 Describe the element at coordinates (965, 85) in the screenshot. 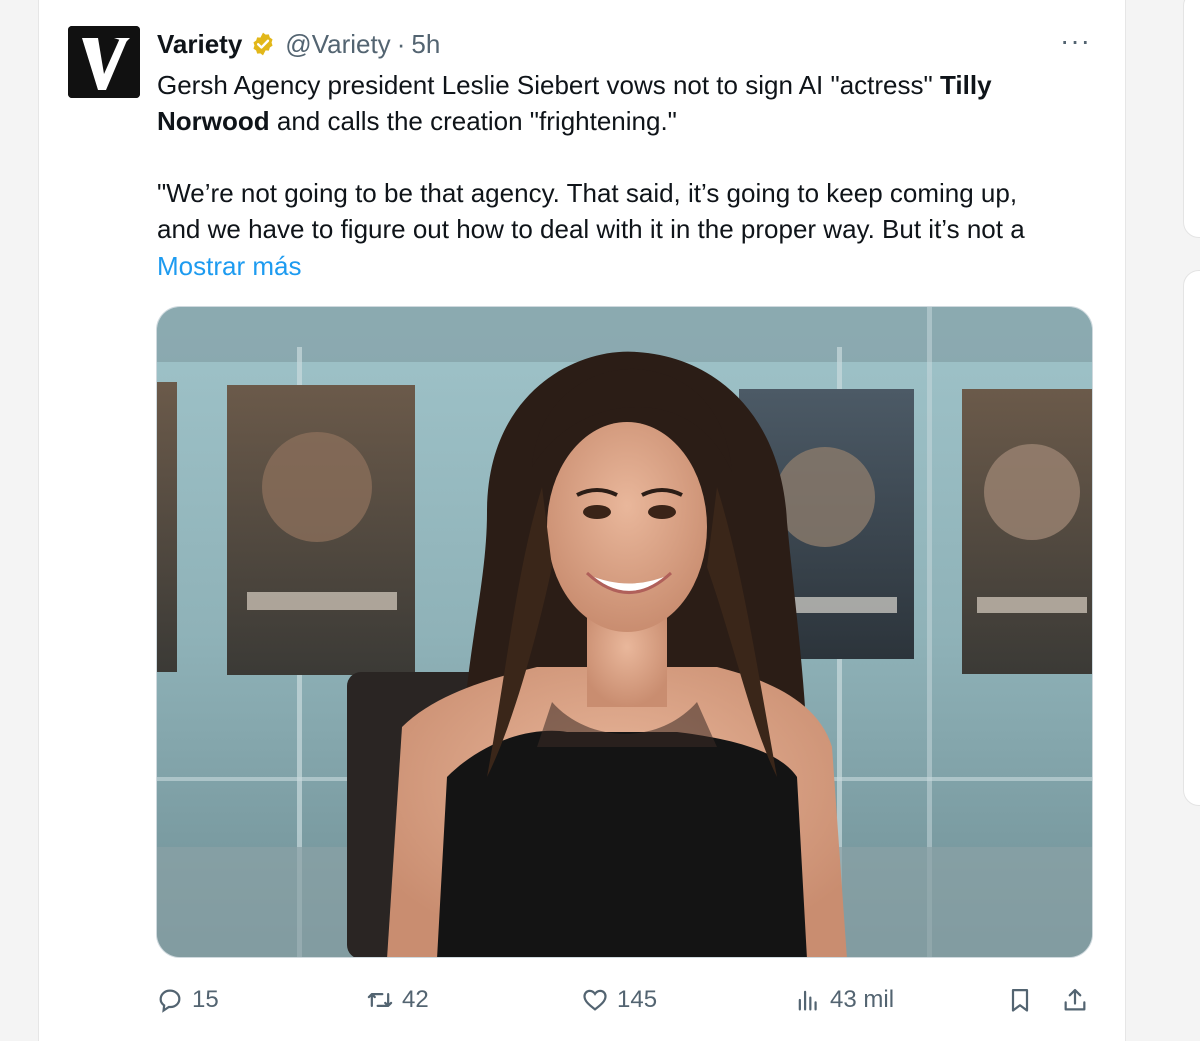

I see `tweet-text-bold: Tilly` at that location.